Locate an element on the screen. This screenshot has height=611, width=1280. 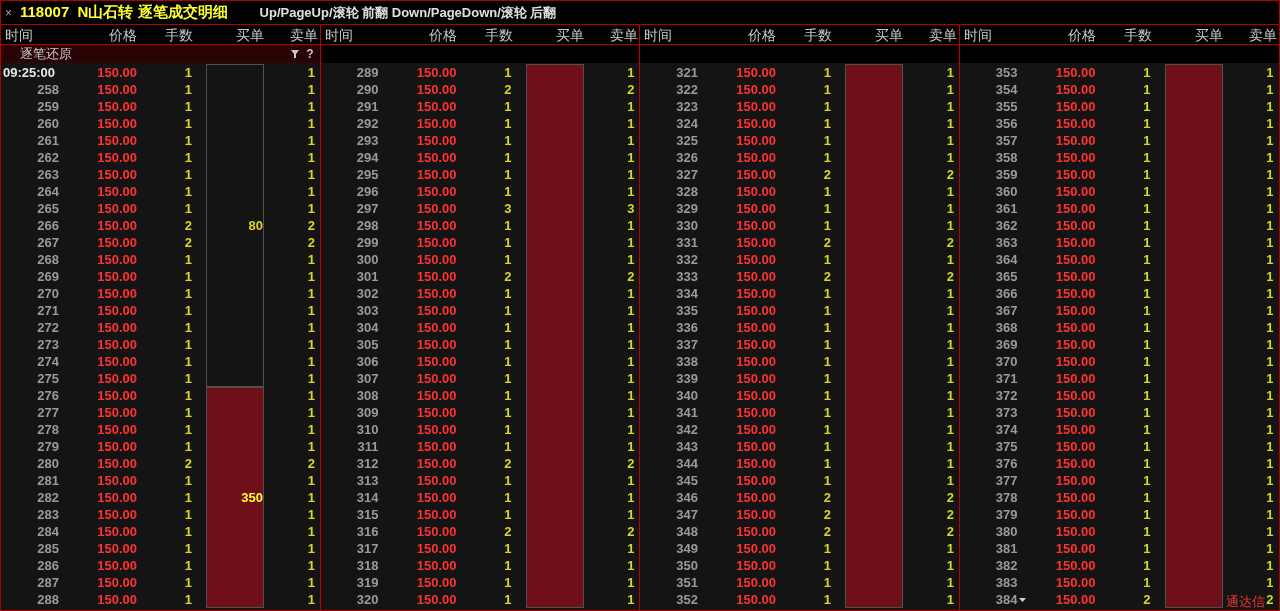
sequence-cell: 384 is located at coordinates (1006, 599).